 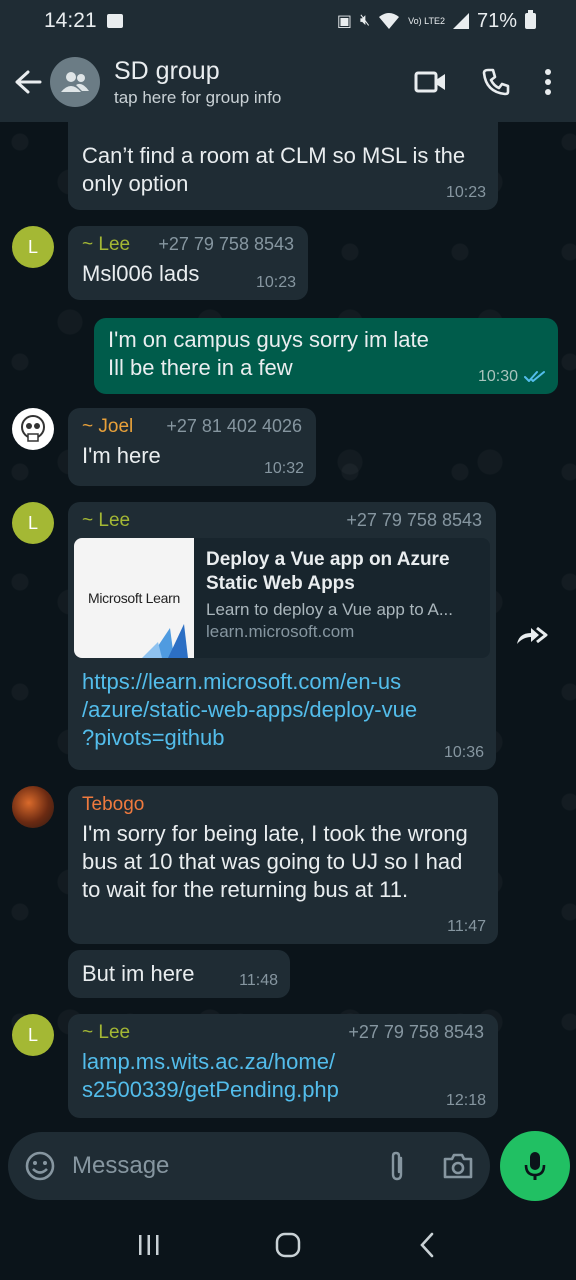 What do you see at coordinates (192, 447) in the screenshot?
I see `message-bubble: ~ Joel +27 81 402 4026 I'm here 10:32` at bounding box center [192, 447].